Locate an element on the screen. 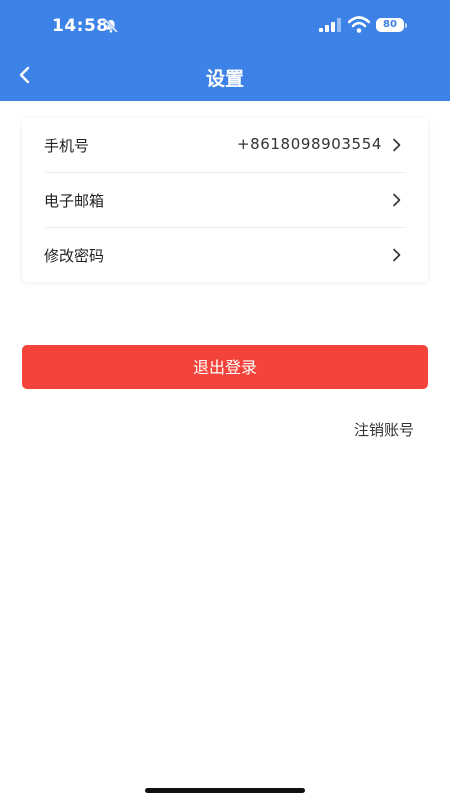  phone-value: +8618098903554 is located at coordinates (309, 144).